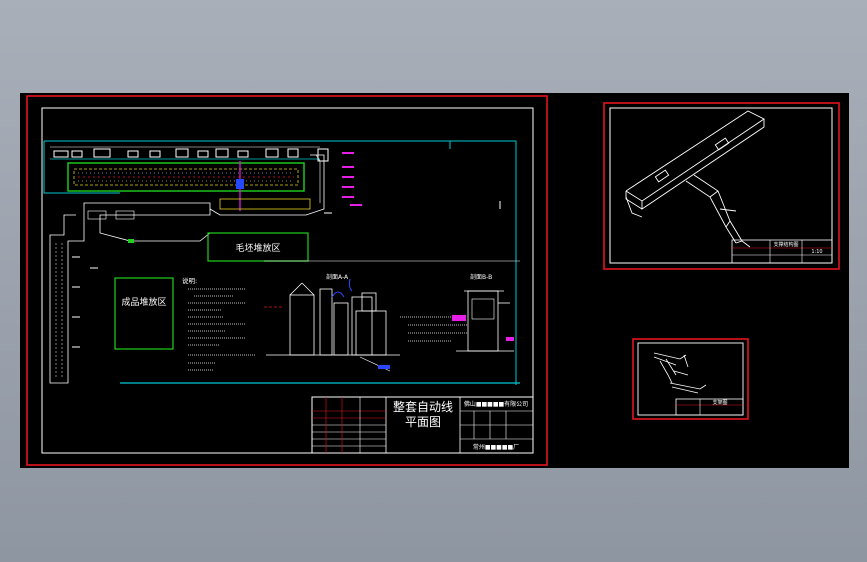 The height and width of the screenshot is (562, 867). I want to click on zone-finished-products: 成品堆放区, so click(144, 313).